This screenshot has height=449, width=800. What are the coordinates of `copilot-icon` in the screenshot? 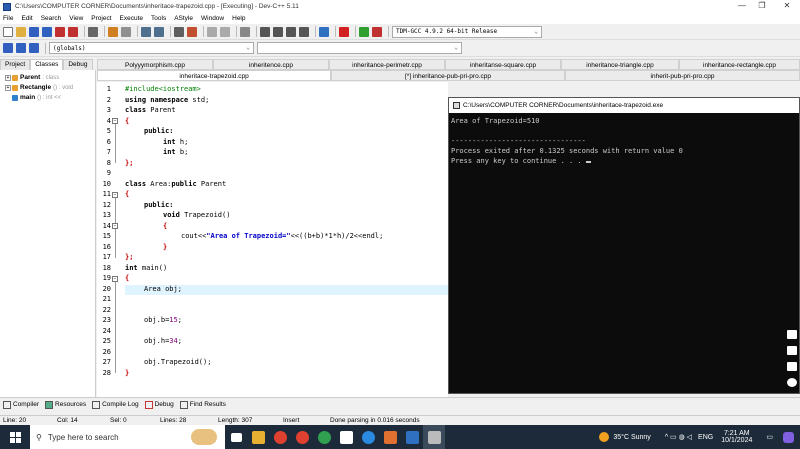 It's located at (788, 437).